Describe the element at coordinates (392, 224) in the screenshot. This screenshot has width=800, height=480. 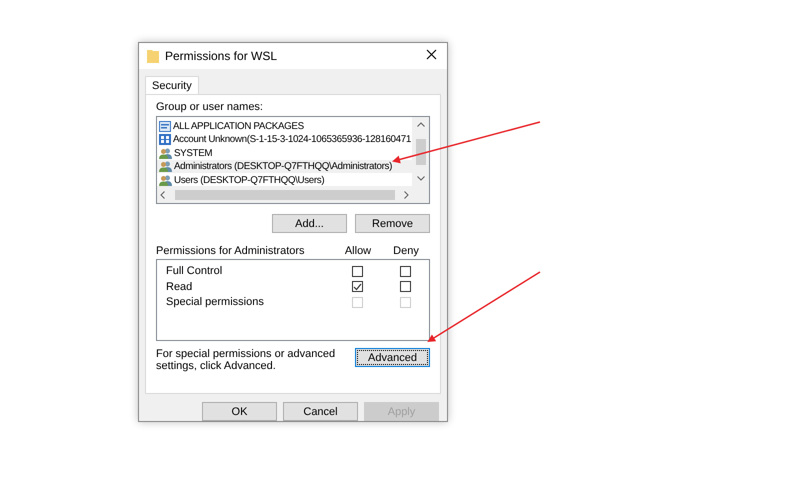
I see `dialog-button: Remove` at that location.